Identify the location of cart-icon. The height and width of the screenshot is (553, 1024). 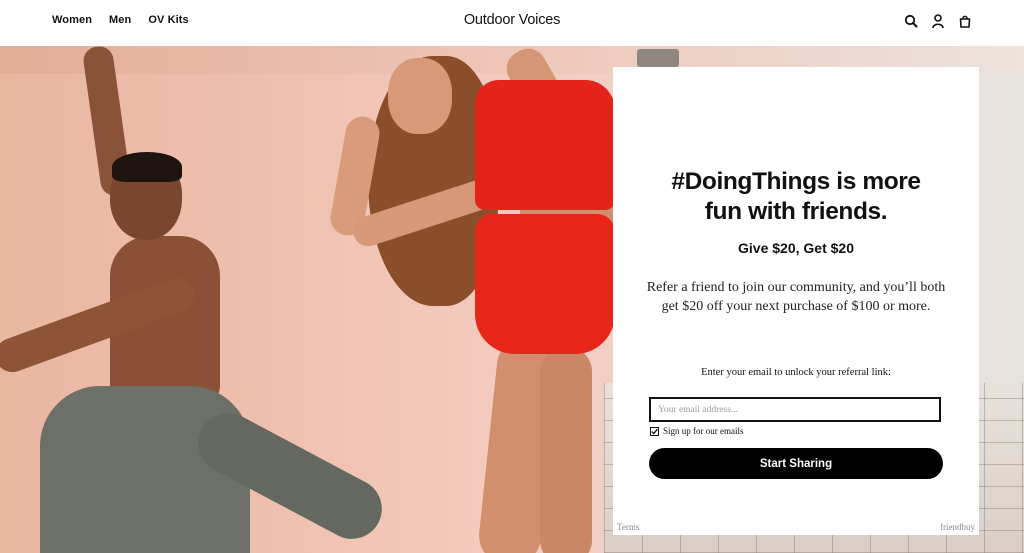
(965, 21).